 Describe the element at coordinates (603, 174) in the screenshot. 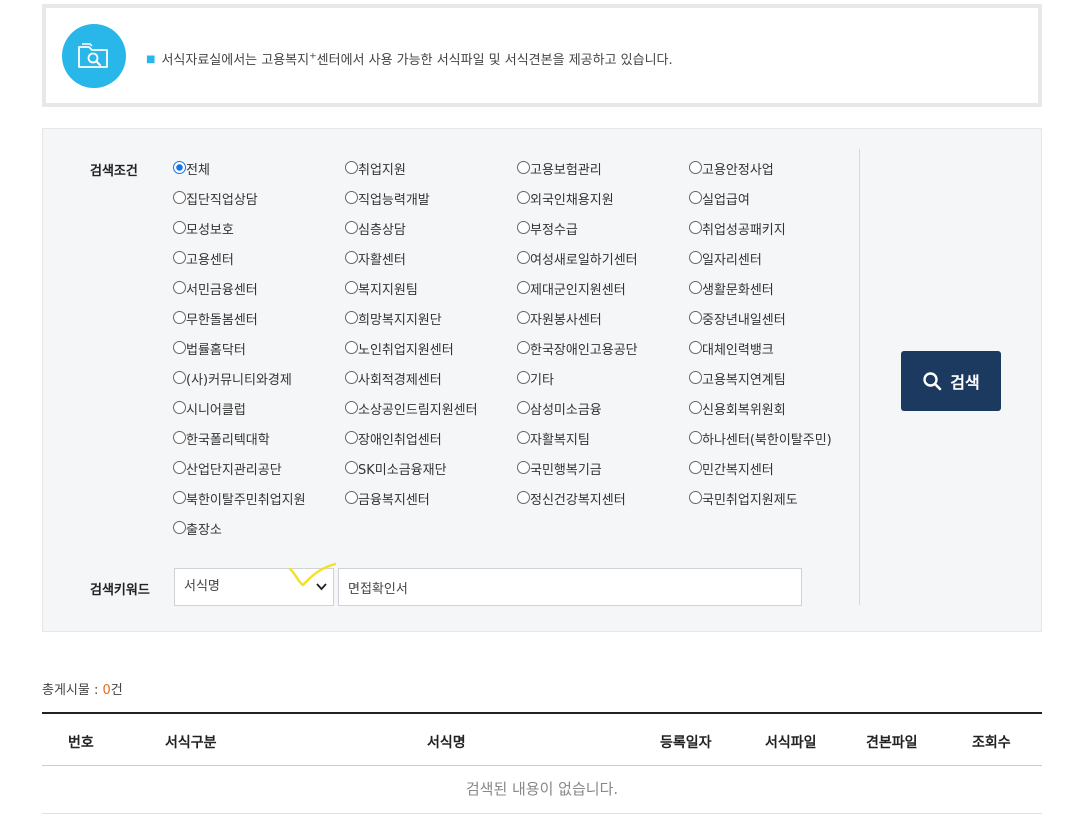

I see `search-condition-option: 고용보험관리` at that location.